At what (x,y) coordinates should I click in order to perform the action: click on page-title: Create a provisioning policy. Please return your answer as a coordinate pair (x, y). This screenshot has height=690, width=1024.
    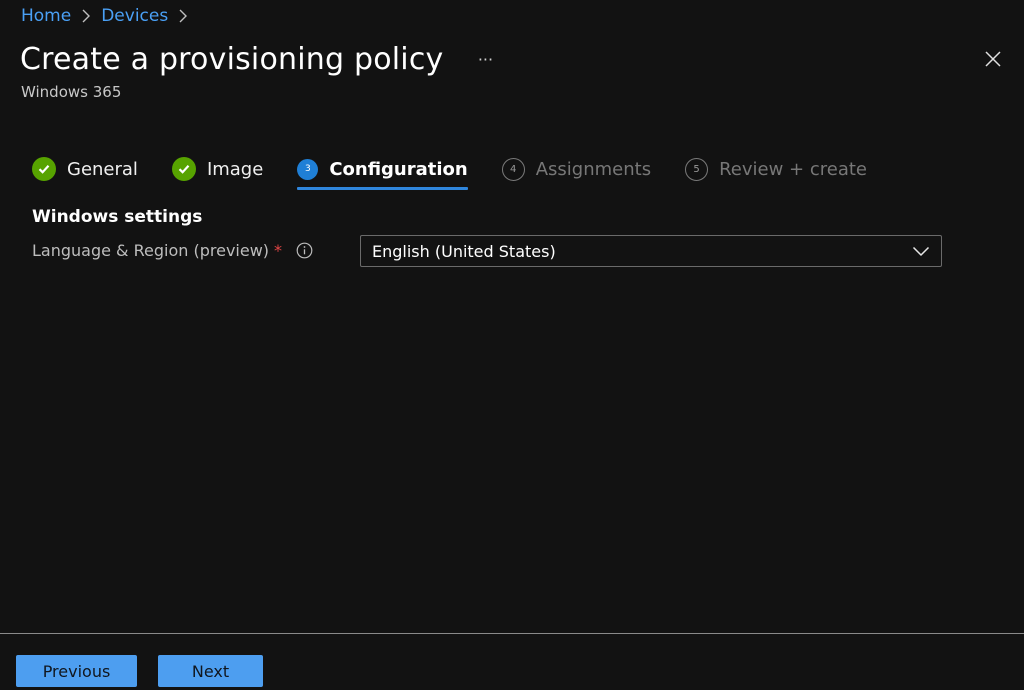
    Looking at the image, I should click on (232, 59).